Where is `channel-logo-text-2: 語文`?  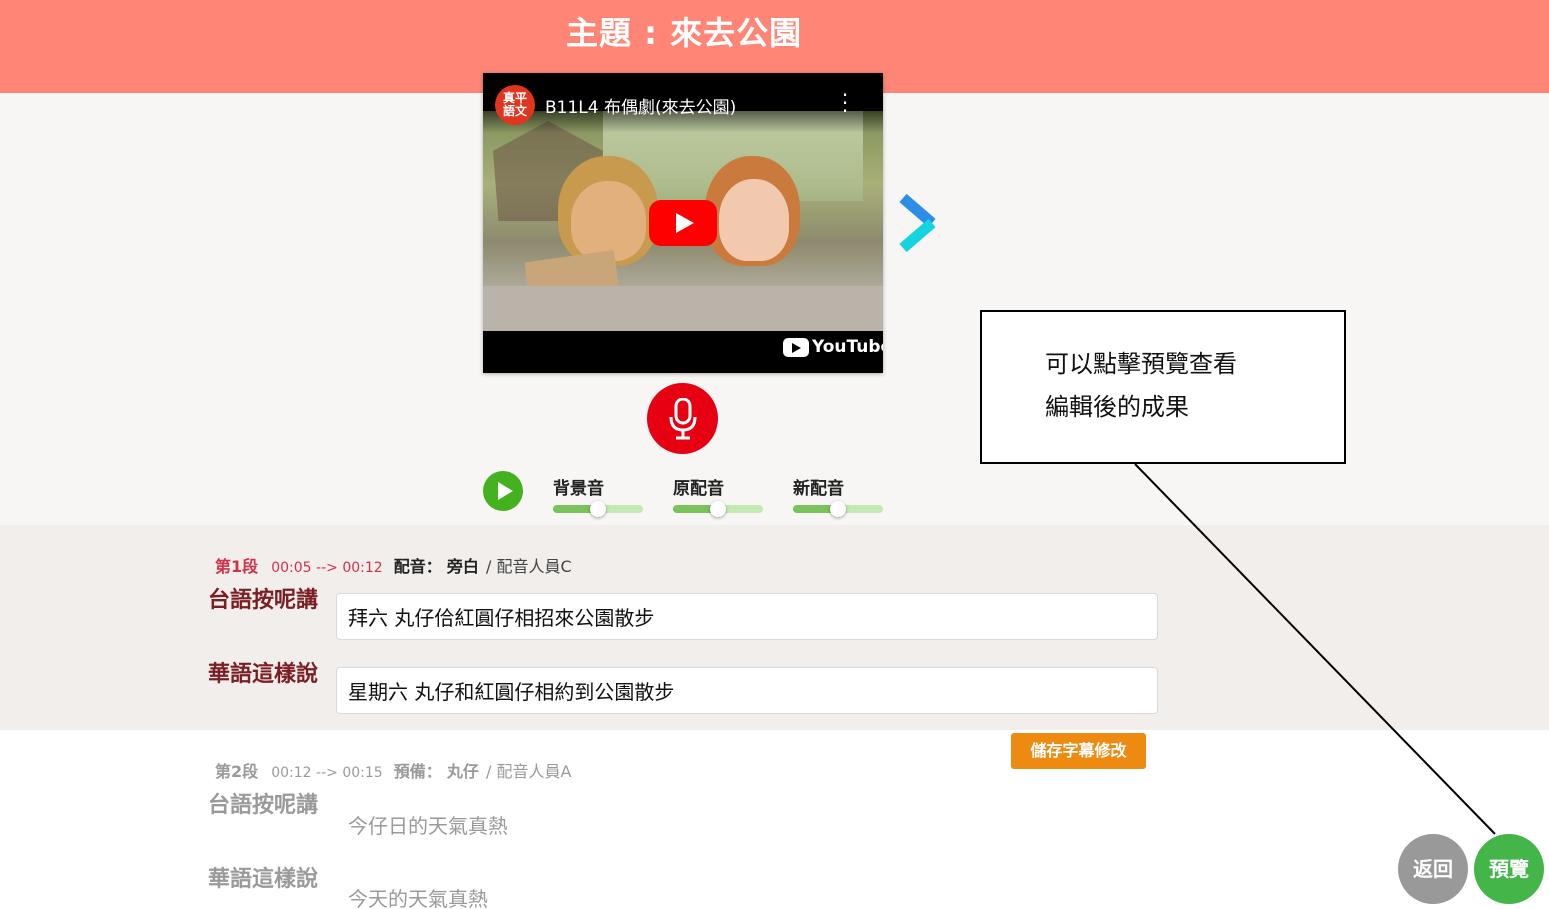
channel-logo-text-2: 語文 is located at coordinates (514, 111).